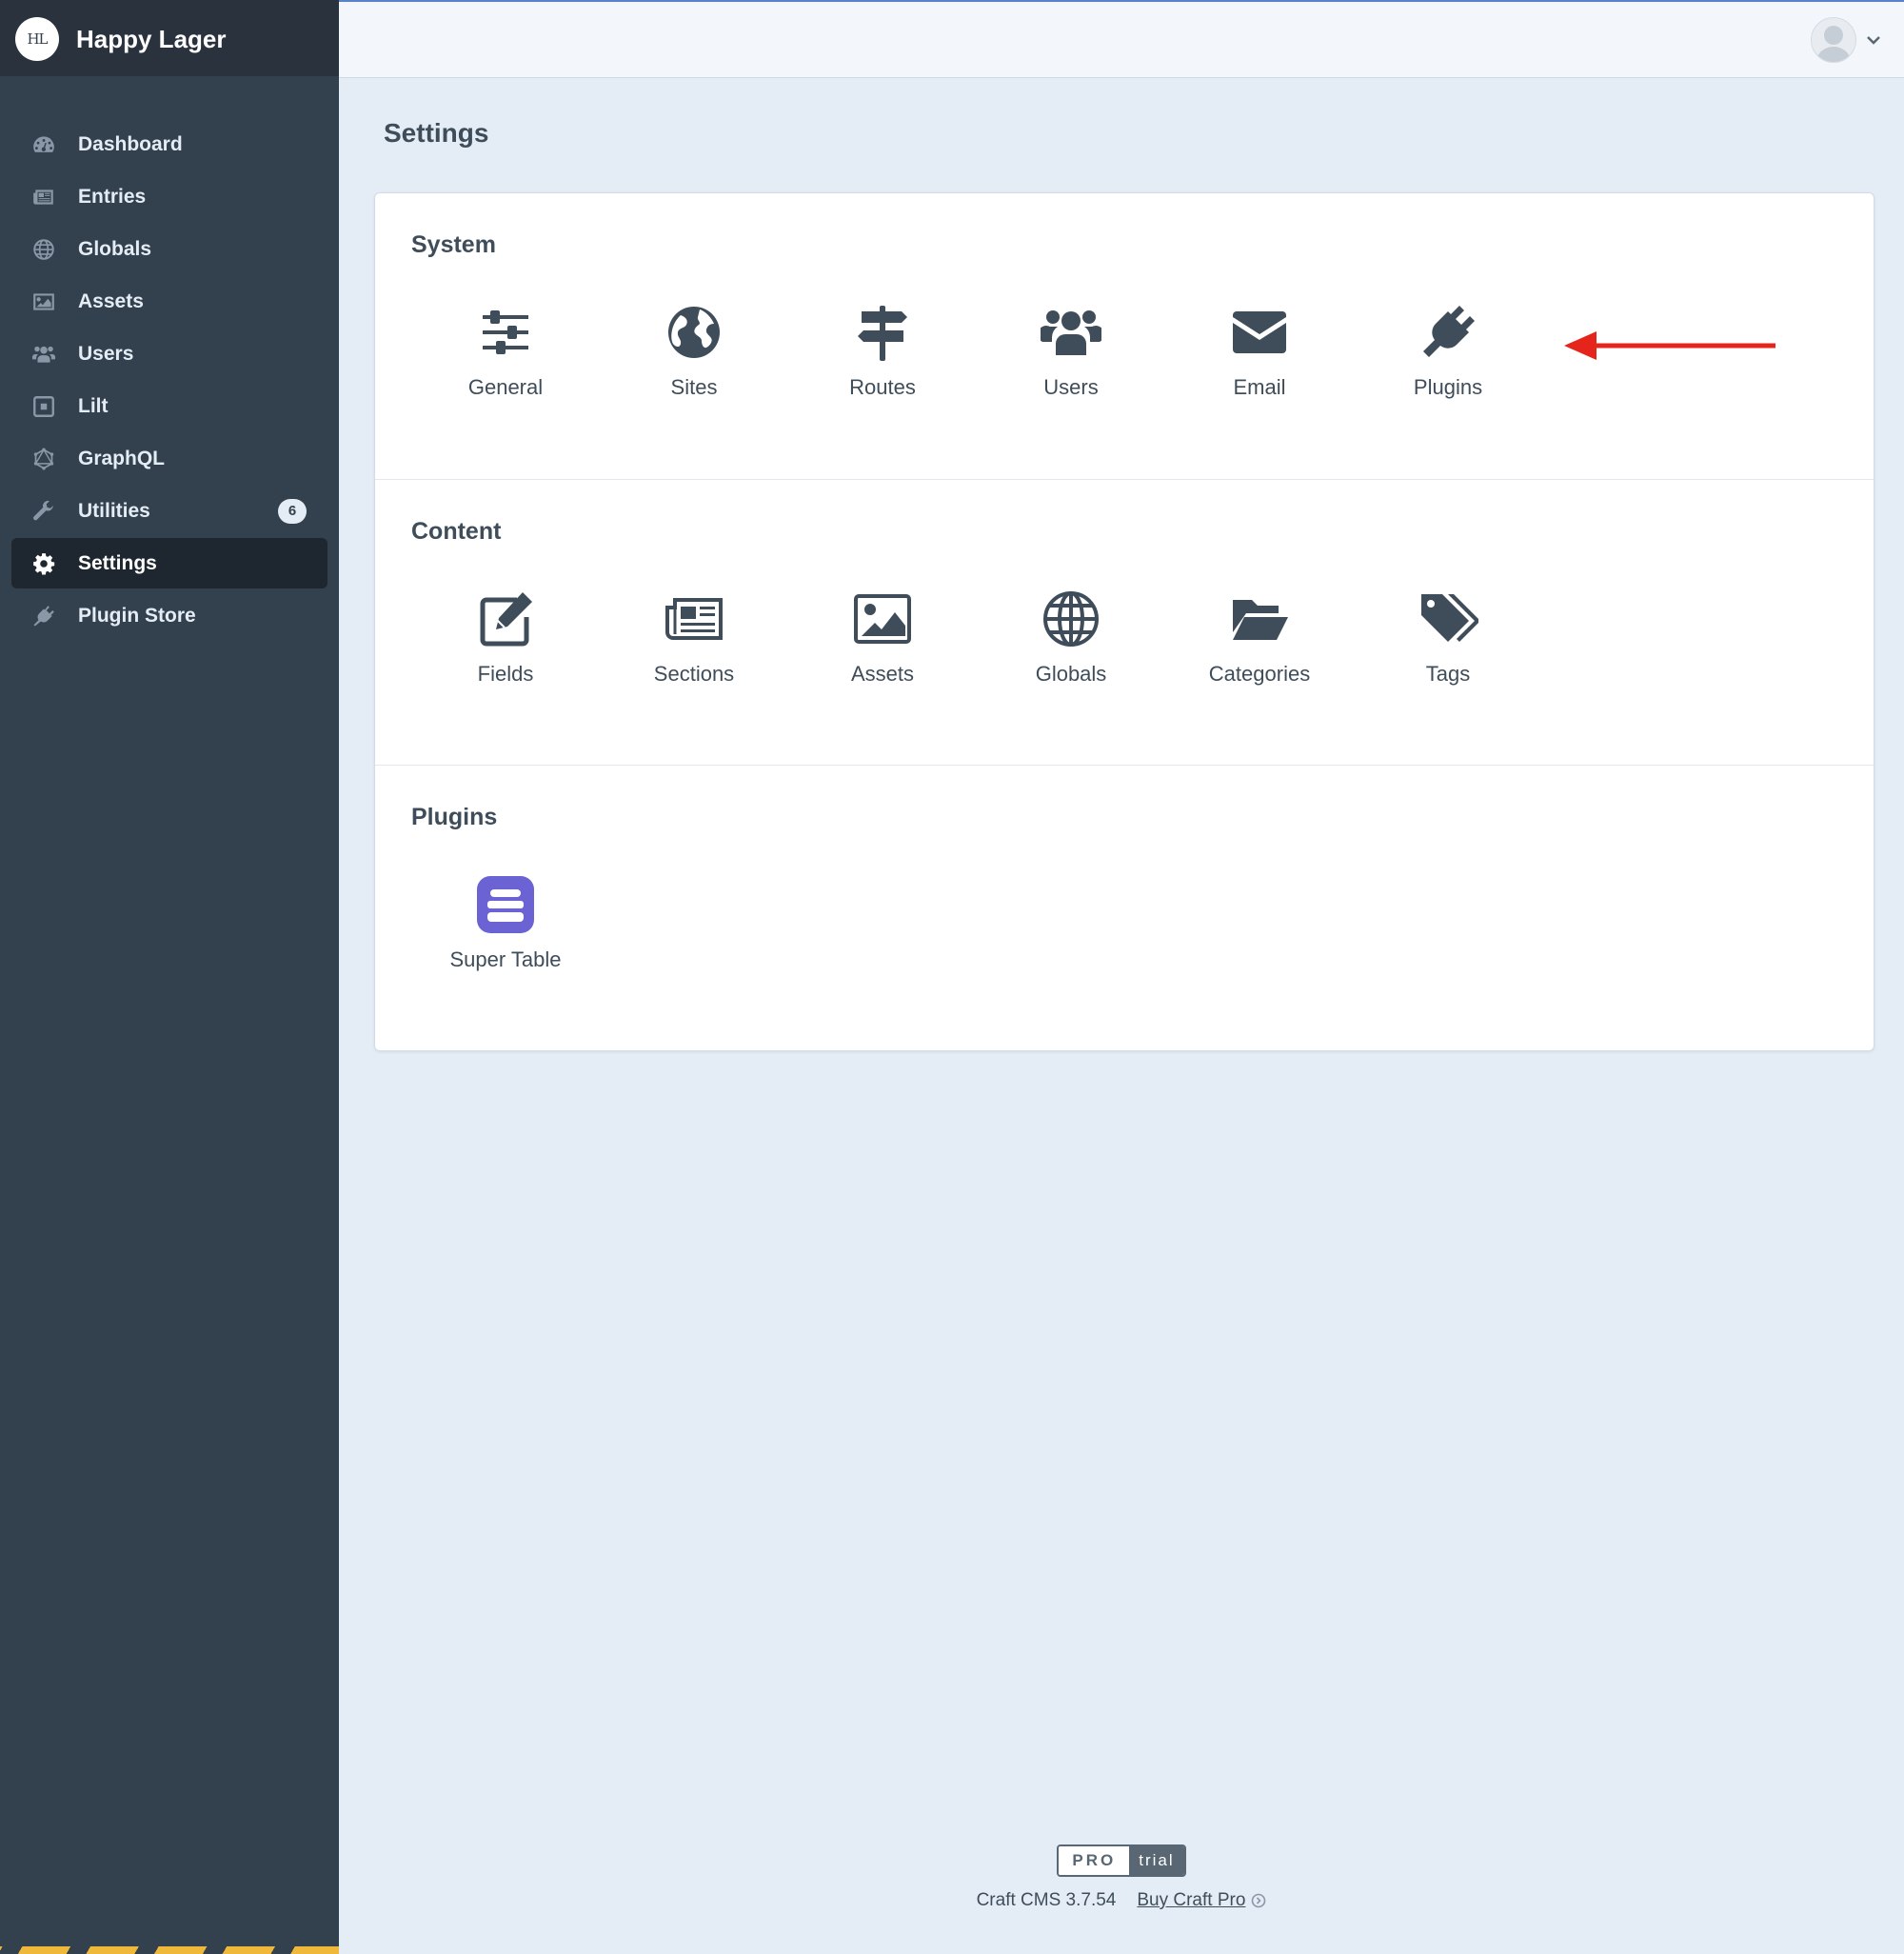  Describe the element at coordinates (1259, 332) in the screenshot. I see `envelope-icon` at that location.